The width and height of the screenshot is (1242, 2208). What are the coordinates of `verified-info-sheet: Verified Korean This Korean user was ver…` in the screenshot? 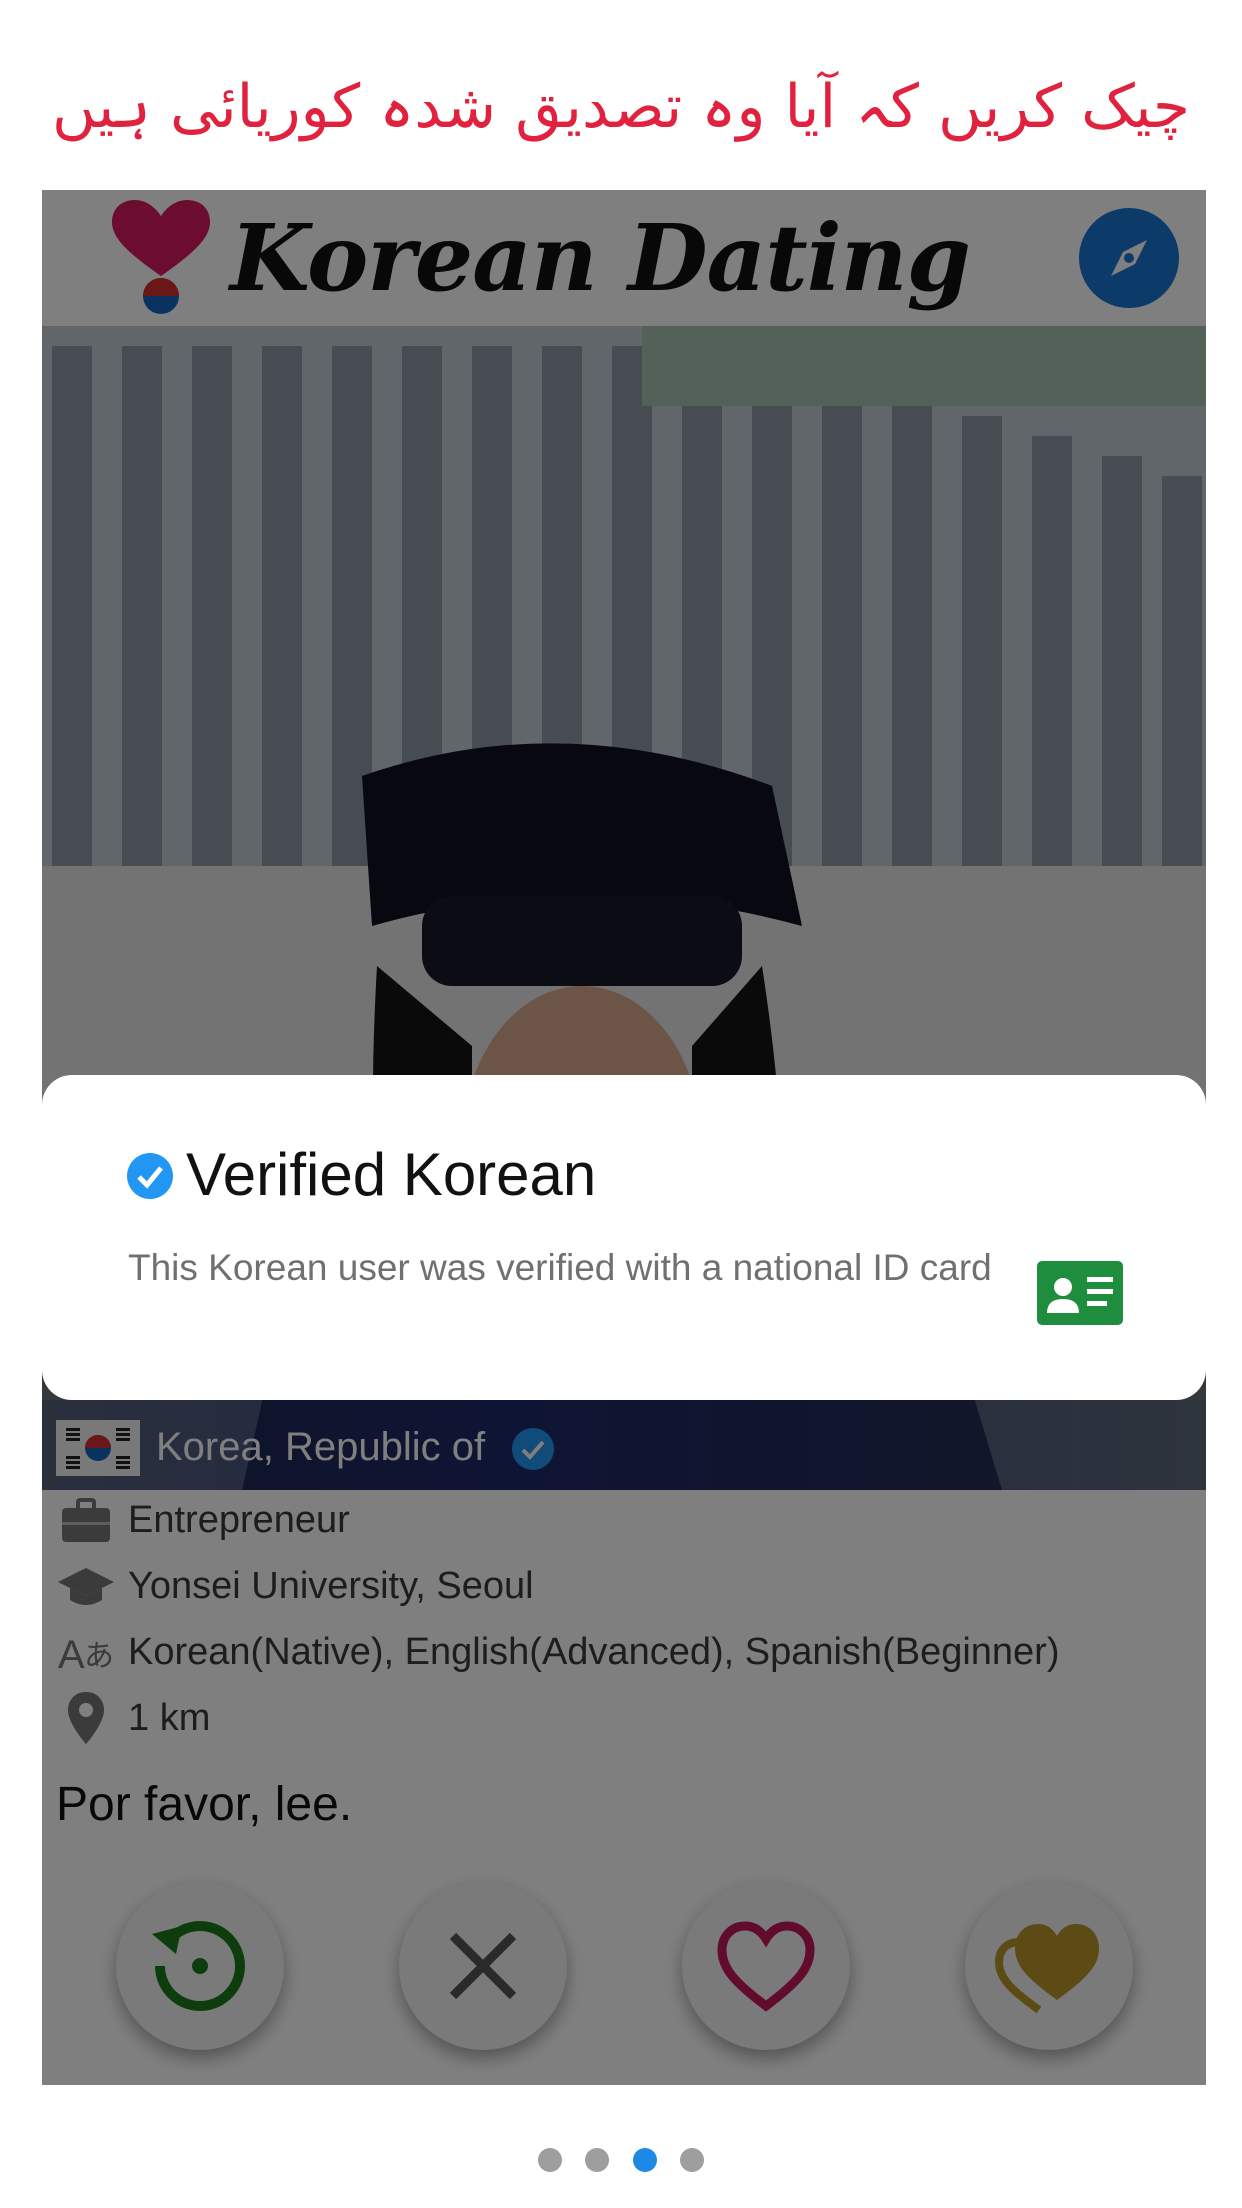 It's located at (624, 1237).